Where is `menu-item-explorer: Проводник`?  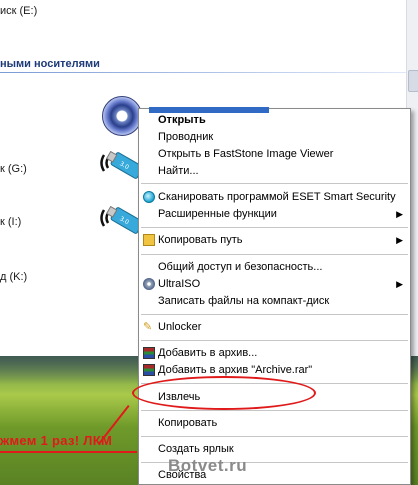
menu-item-explorer: Проводник is located at coordinates (274, 137).